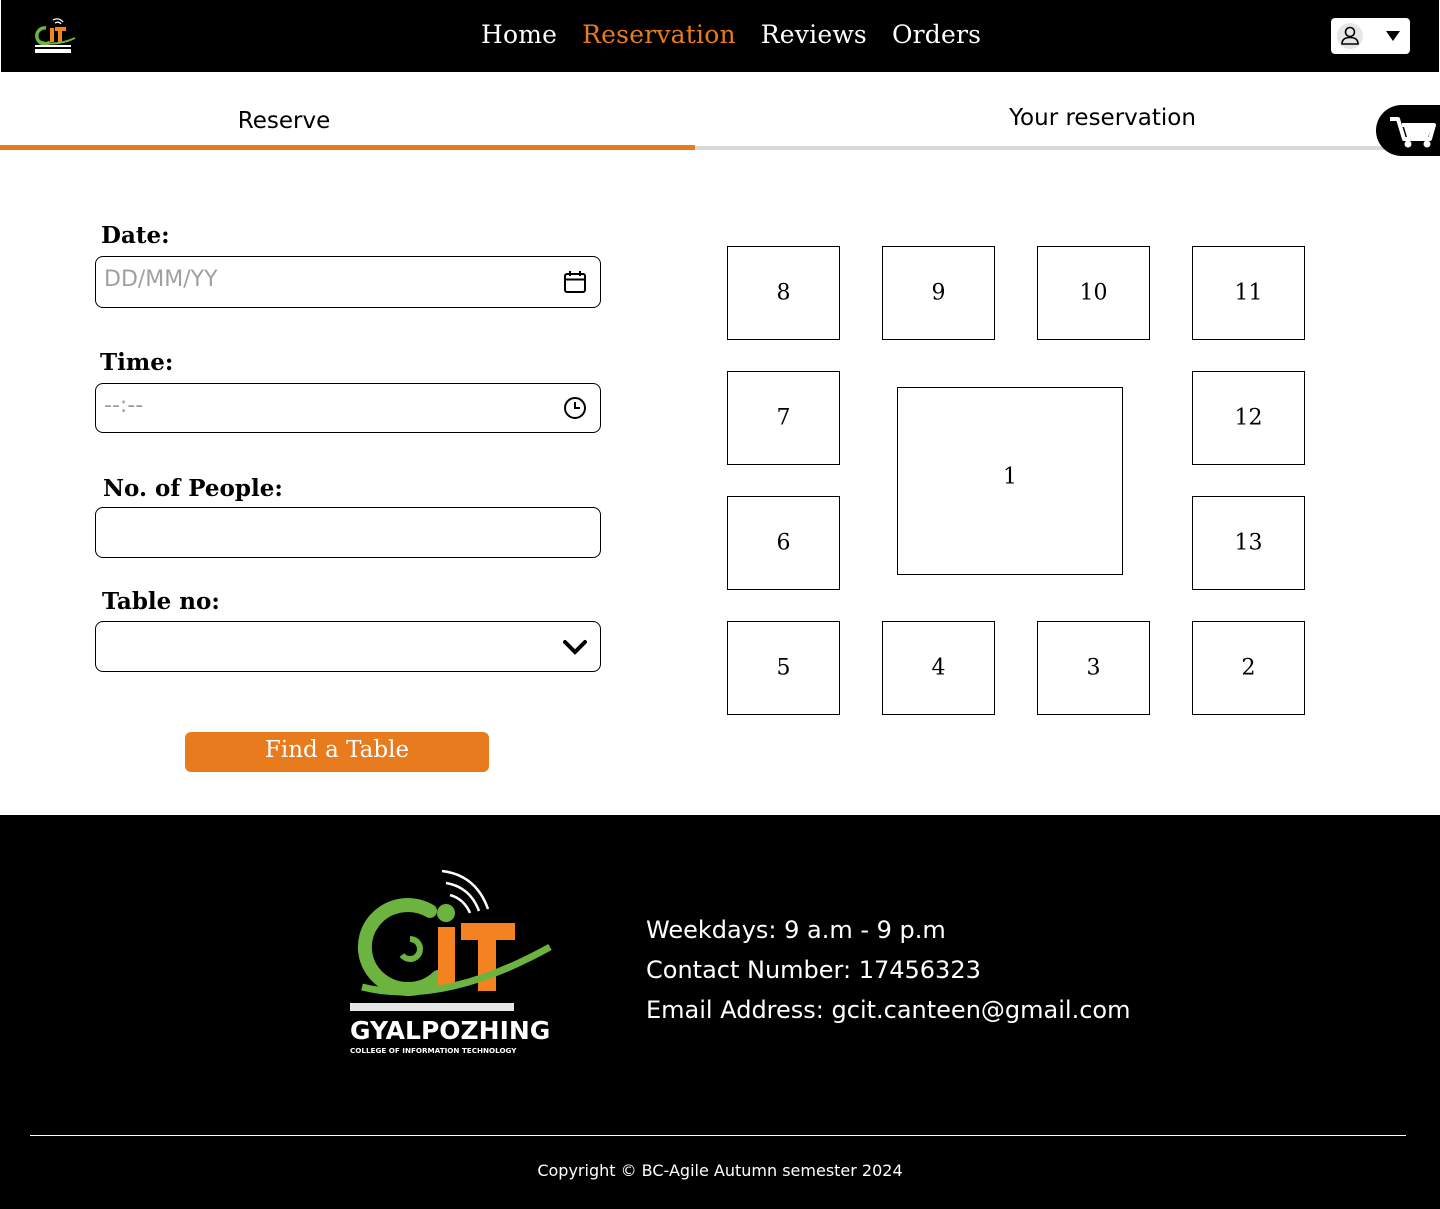 The width and height of the screenshot is (1440, 1209). I want to click on table-7: 7, so click(783, 418).